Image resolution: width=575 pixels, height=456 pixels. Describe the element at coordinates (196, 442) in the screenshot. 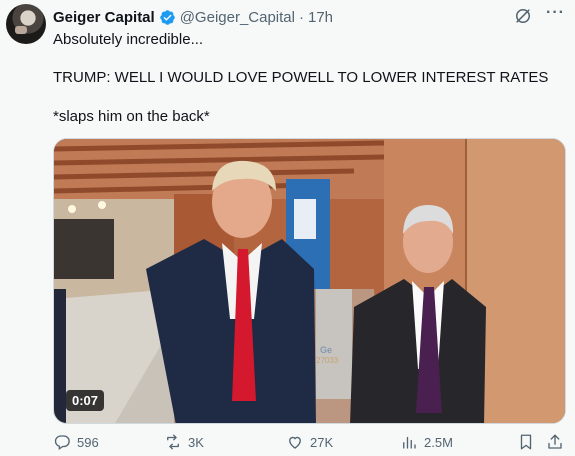

I see `repost-count: 3K` at that location.